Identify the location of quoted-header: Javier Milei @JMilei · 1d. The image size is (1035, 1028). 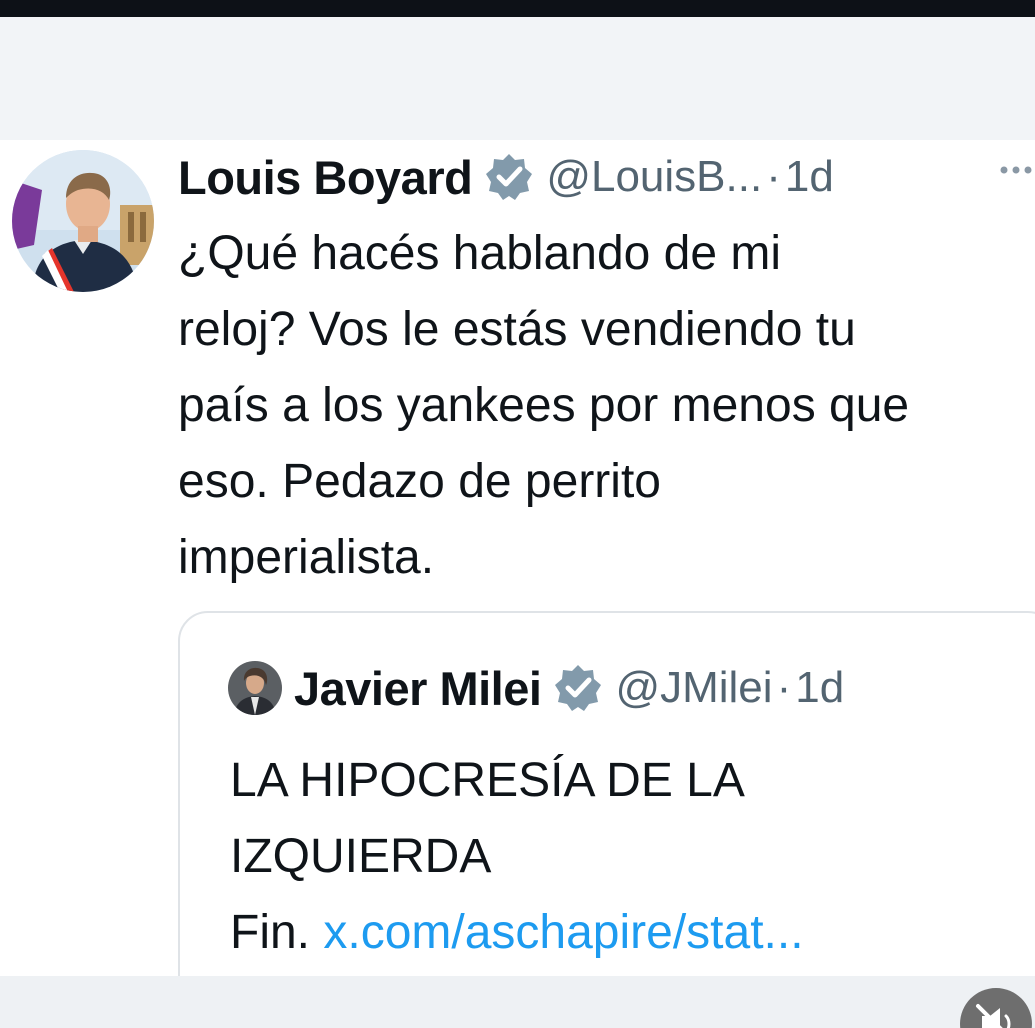
(536, 688).